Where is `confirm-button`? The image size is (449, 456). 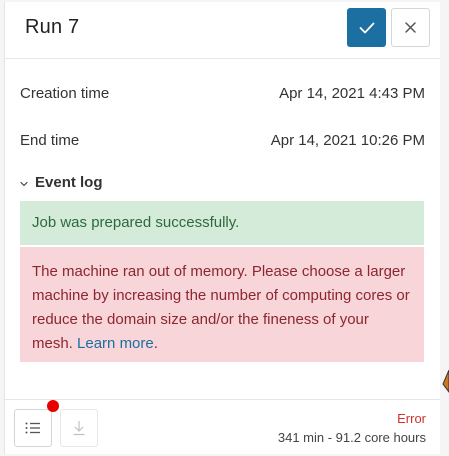
confirm-button is located at coordinates (366, 27).